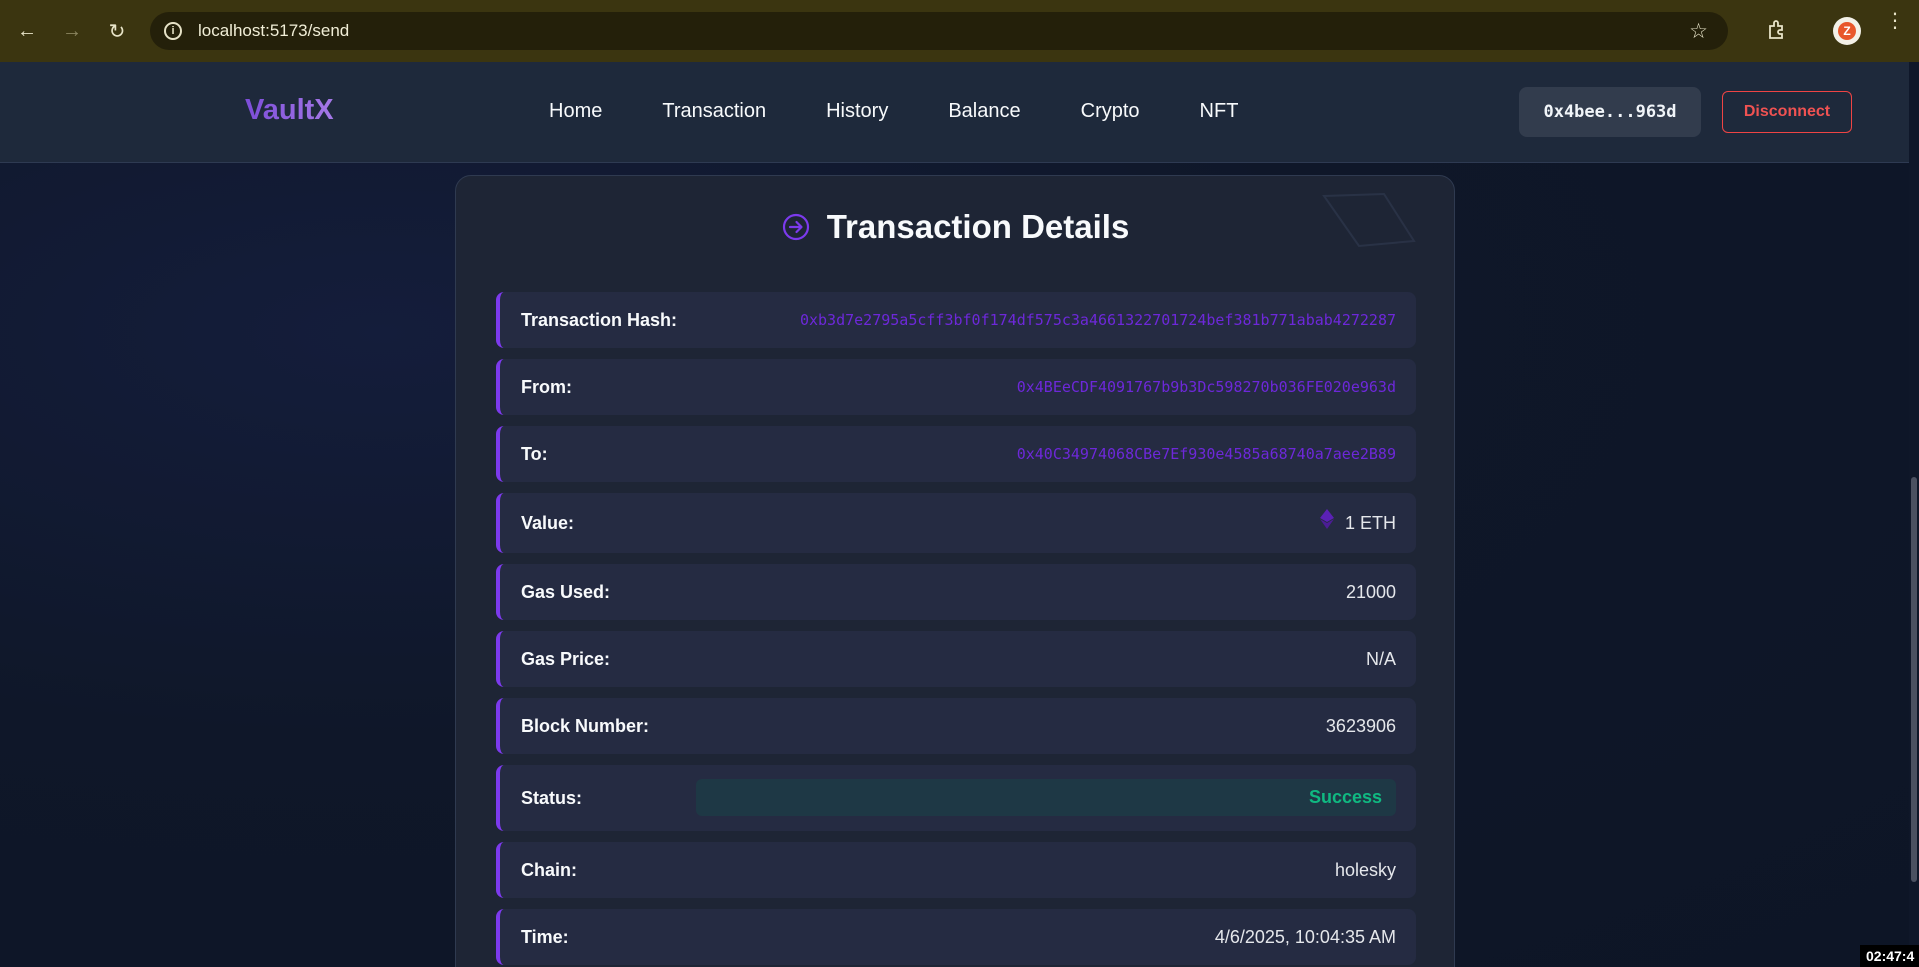 The height and width of the screenshot is (967, 1919). I want to click on nav-transaction: Transaction, so click(714, 111).